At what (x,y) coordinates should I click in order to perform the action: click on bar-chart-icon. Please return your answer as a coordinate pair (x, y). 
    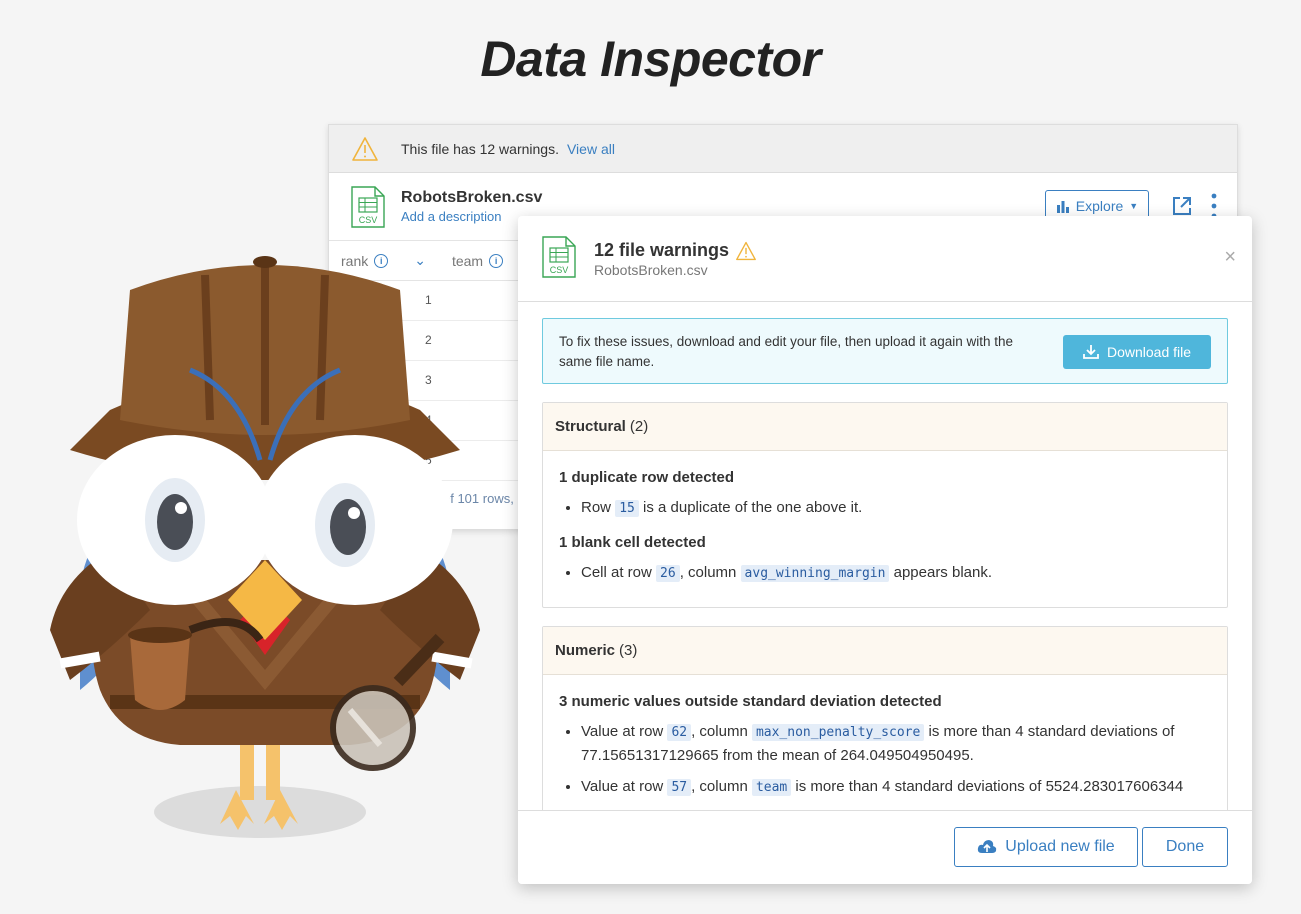
    Looking at the image, I should click on (1062, 207).